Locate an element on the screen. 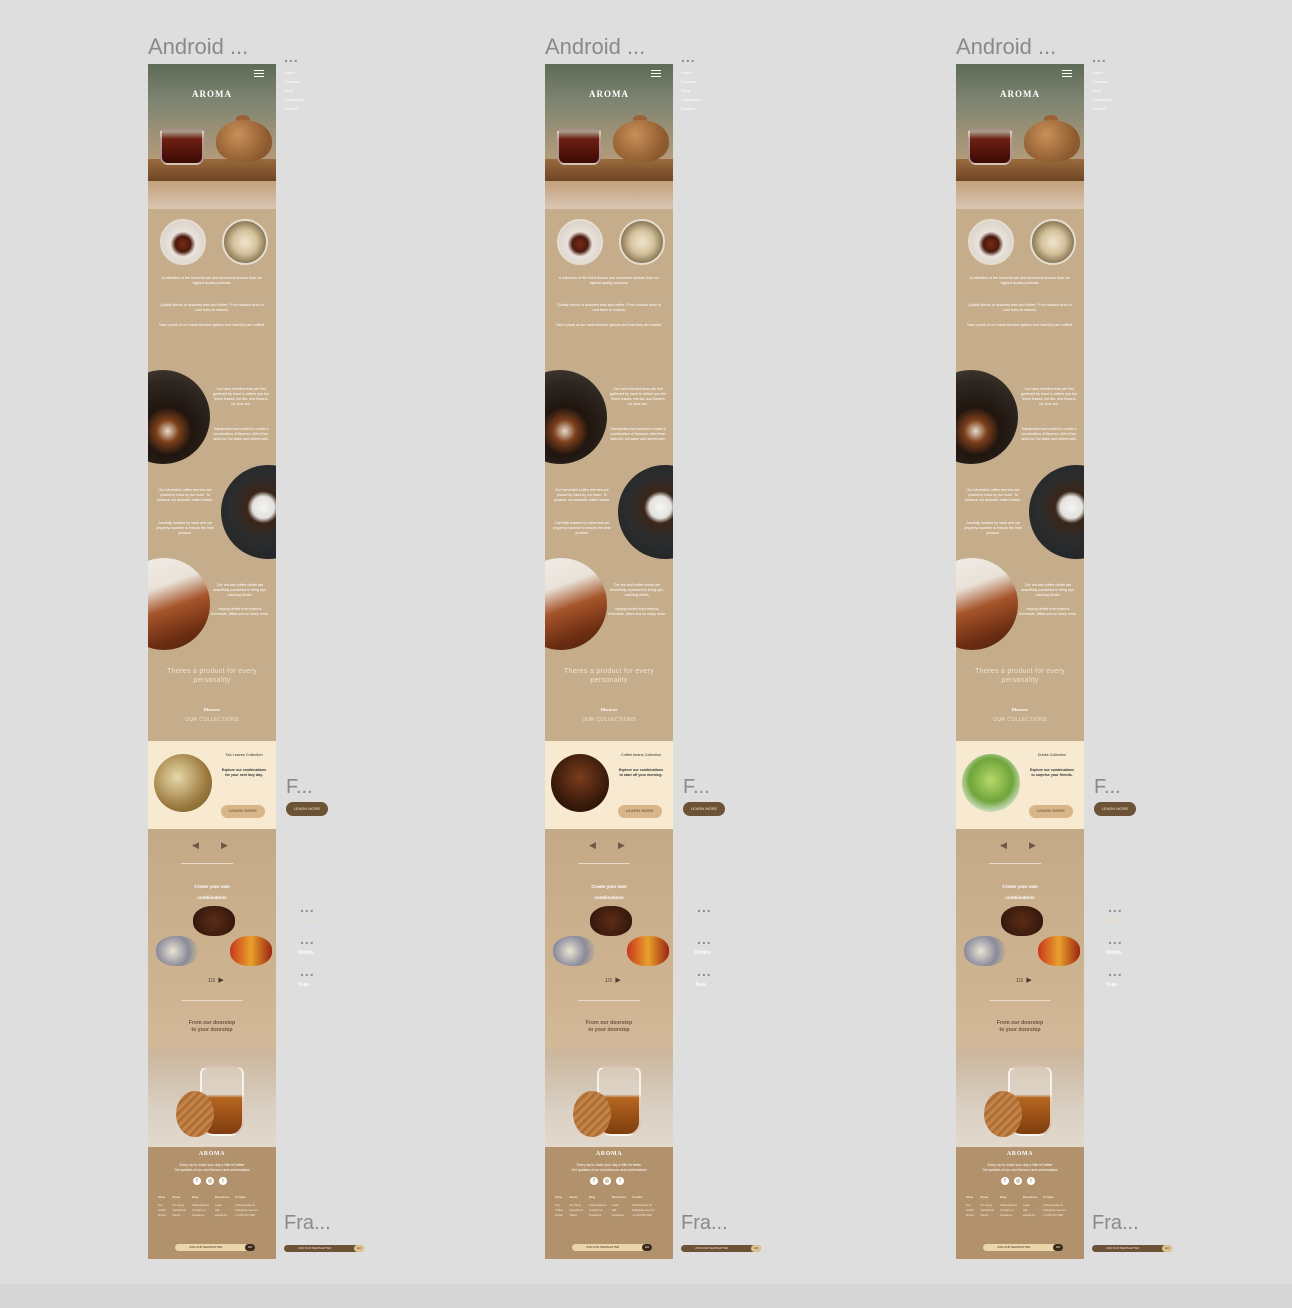 The height and width of the screenshot is (1308, 1292). canvas-bottom-strip is located at coordinates (646, 1296).